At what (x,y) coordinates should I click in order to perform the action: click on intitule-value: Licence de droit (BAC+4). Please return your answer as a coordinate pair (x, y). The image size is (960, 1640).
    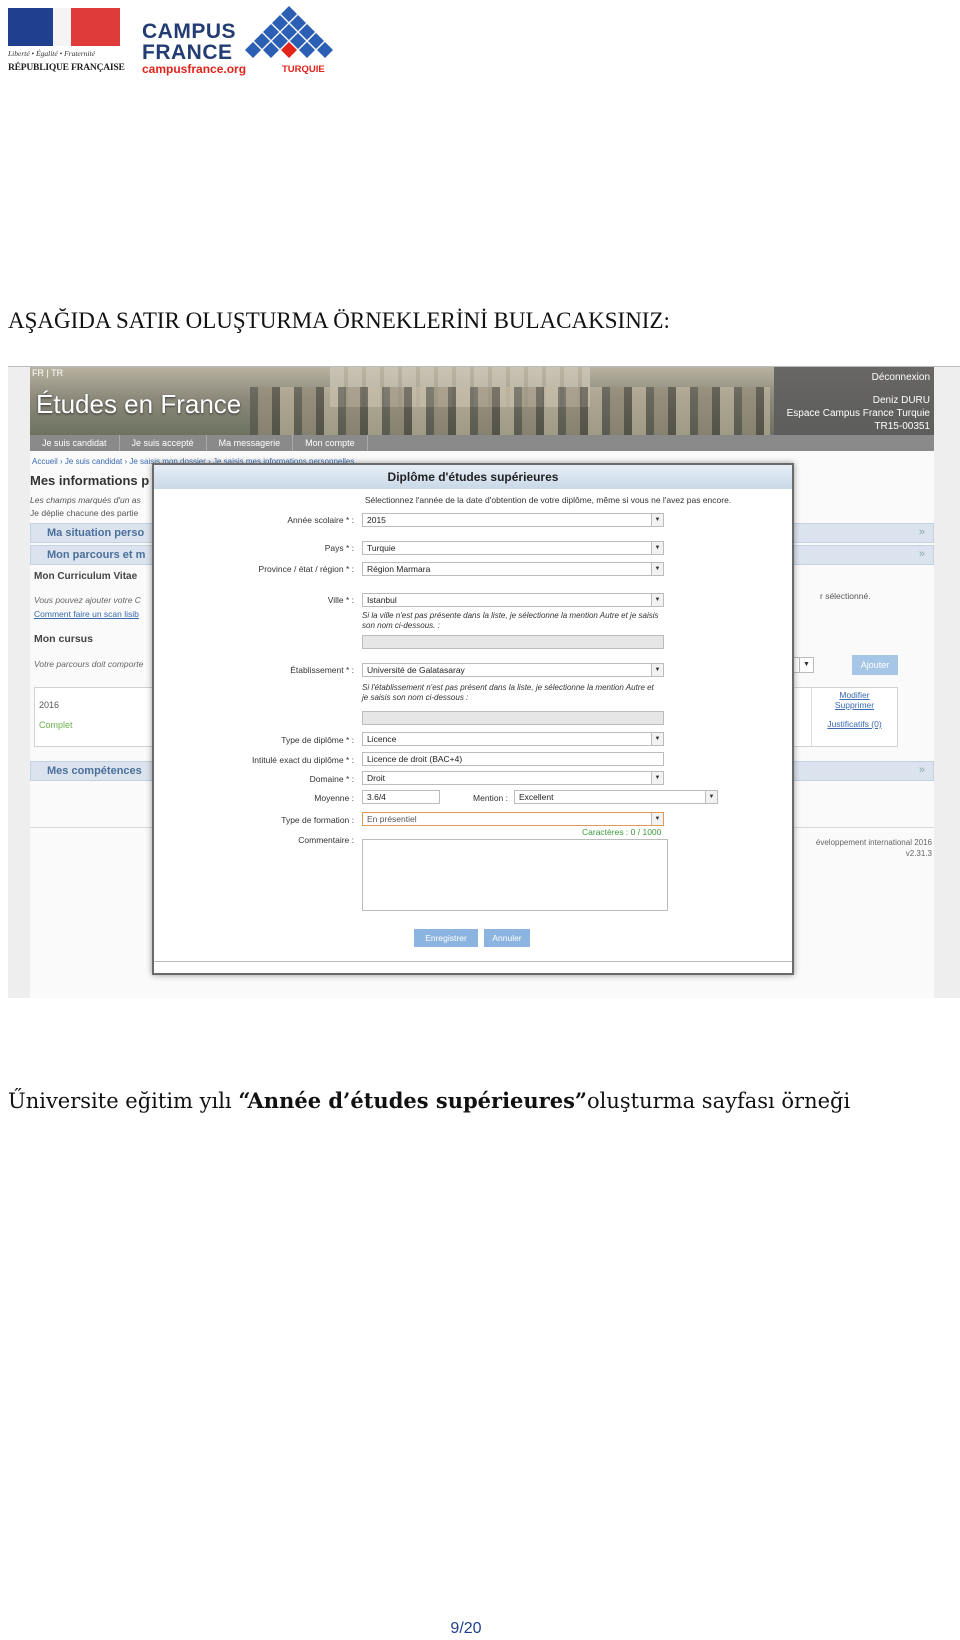
    Looking at the image, I should click on (415, 759).